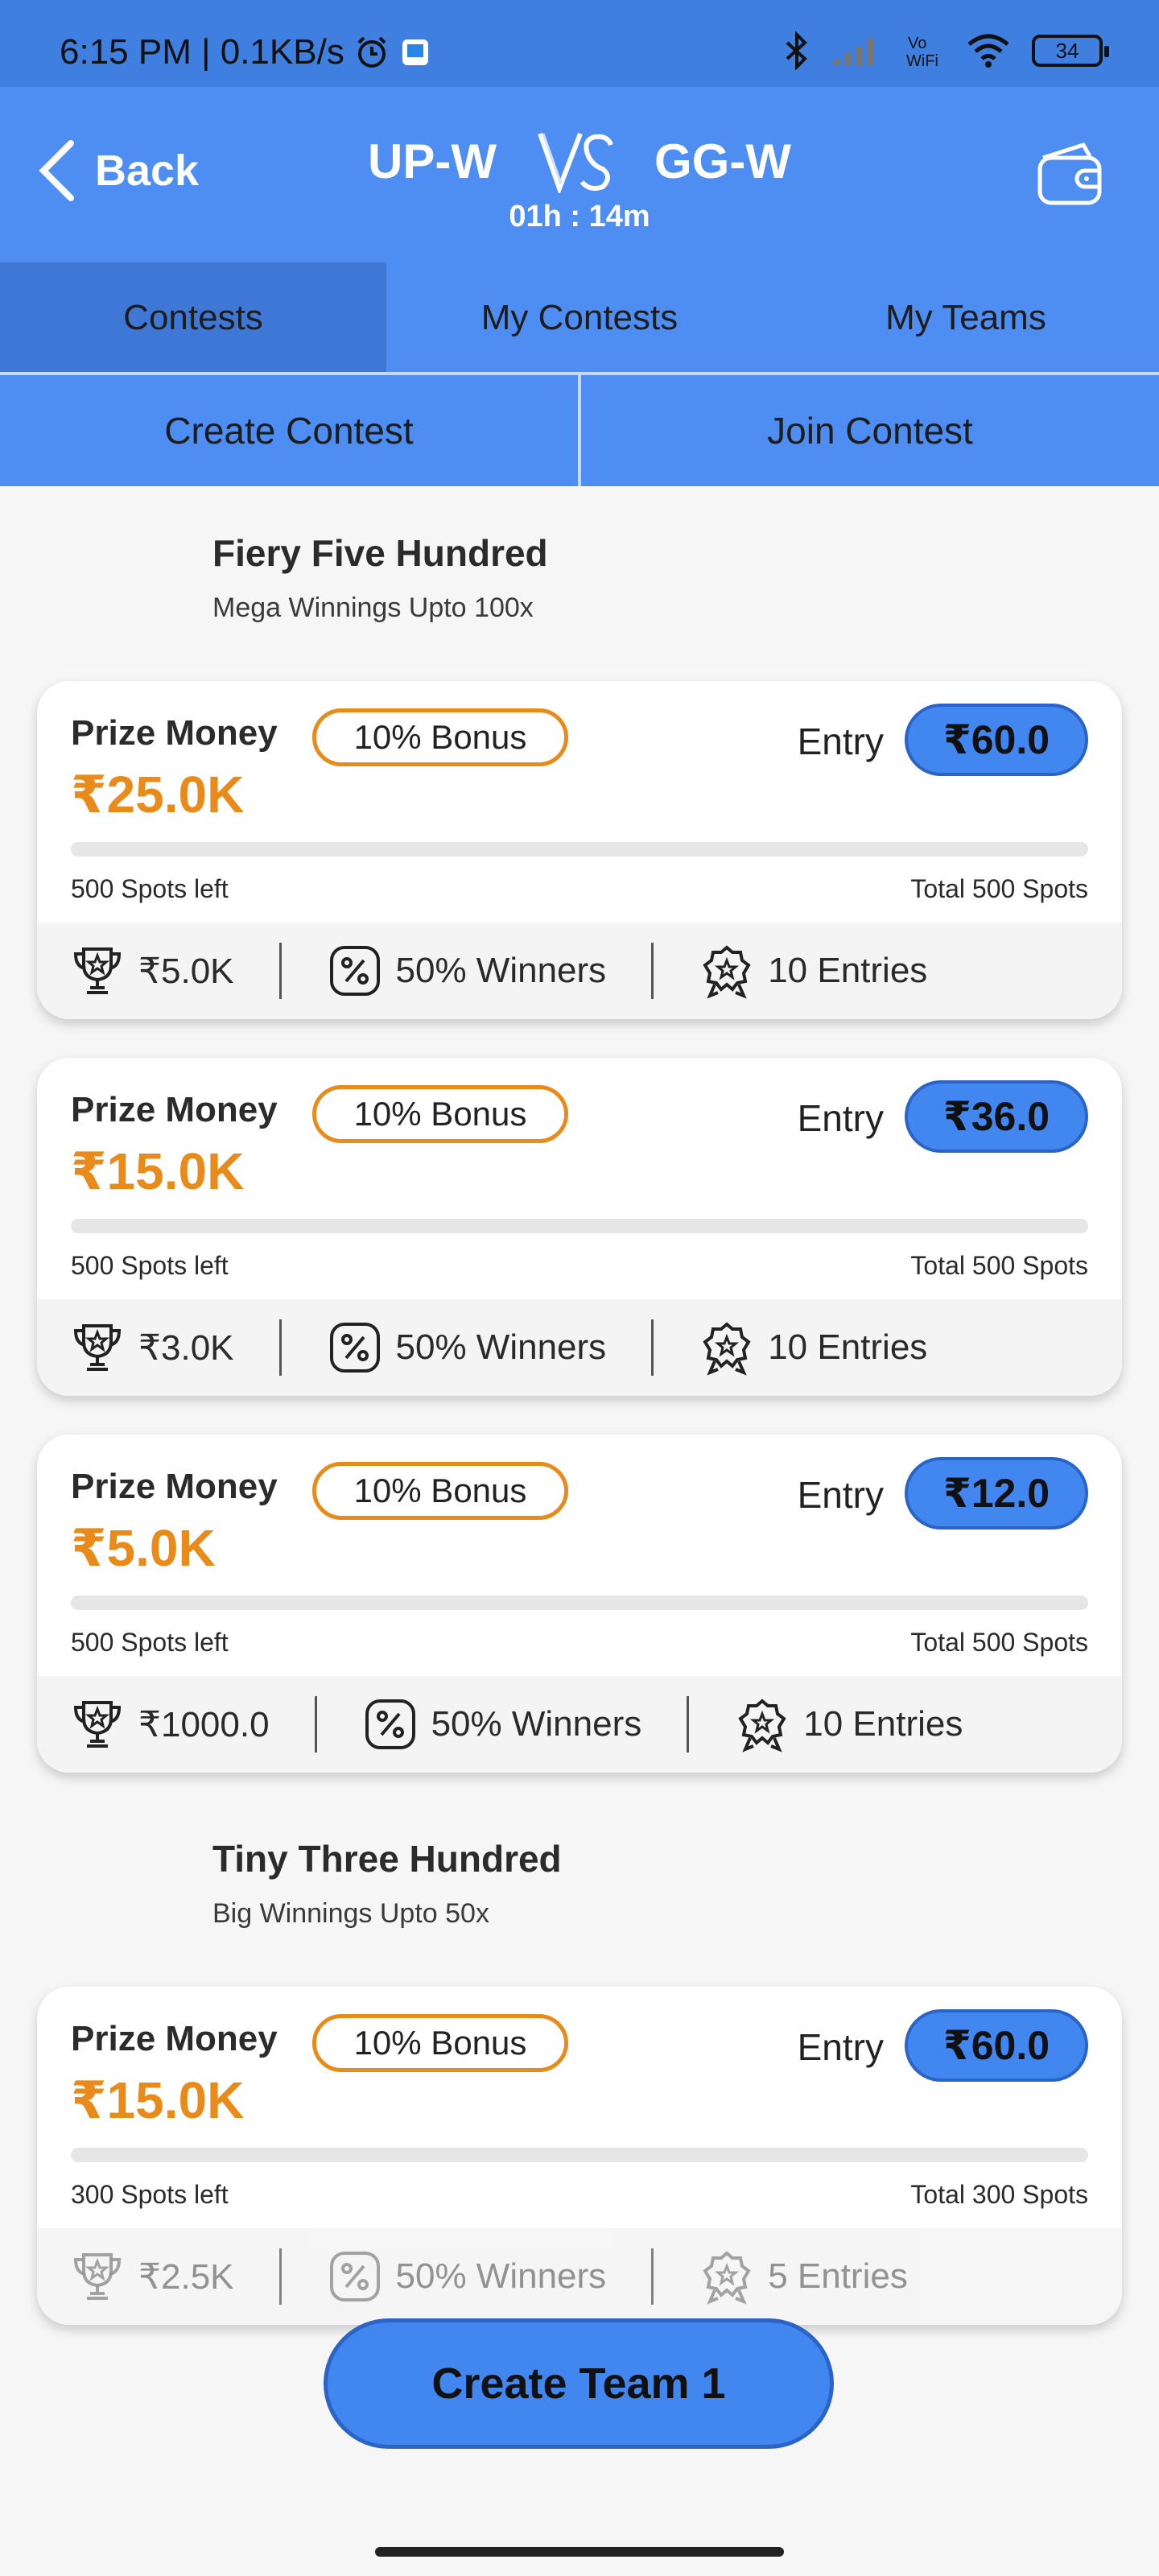 The height and width of the screenshot is (2576, 1159). Describe the element at coordinates (838, 2276) in the screenshot. I see `entries-value: 5 Entries` at that location.